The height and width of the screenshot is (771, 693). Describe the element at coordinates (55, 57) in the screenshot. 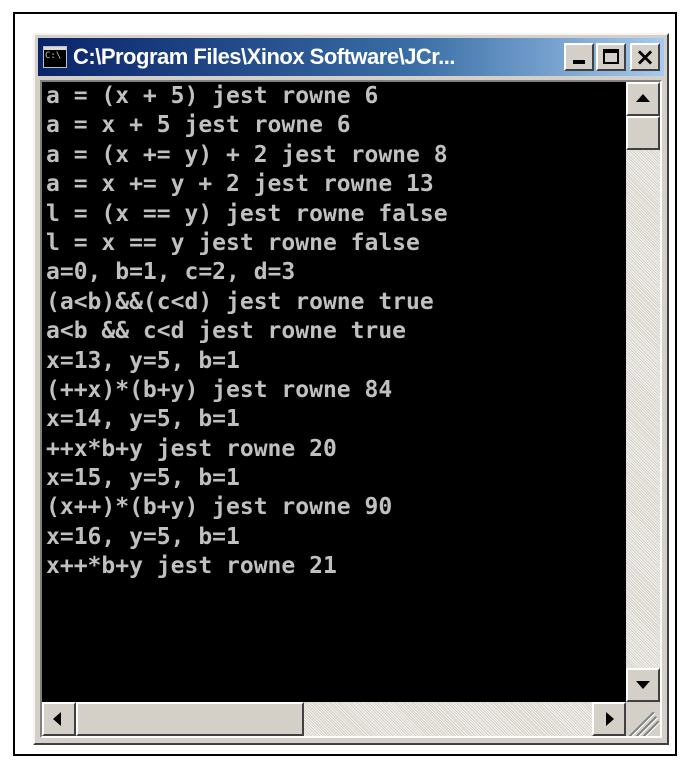

I see `console-icon: C:\` at that location.